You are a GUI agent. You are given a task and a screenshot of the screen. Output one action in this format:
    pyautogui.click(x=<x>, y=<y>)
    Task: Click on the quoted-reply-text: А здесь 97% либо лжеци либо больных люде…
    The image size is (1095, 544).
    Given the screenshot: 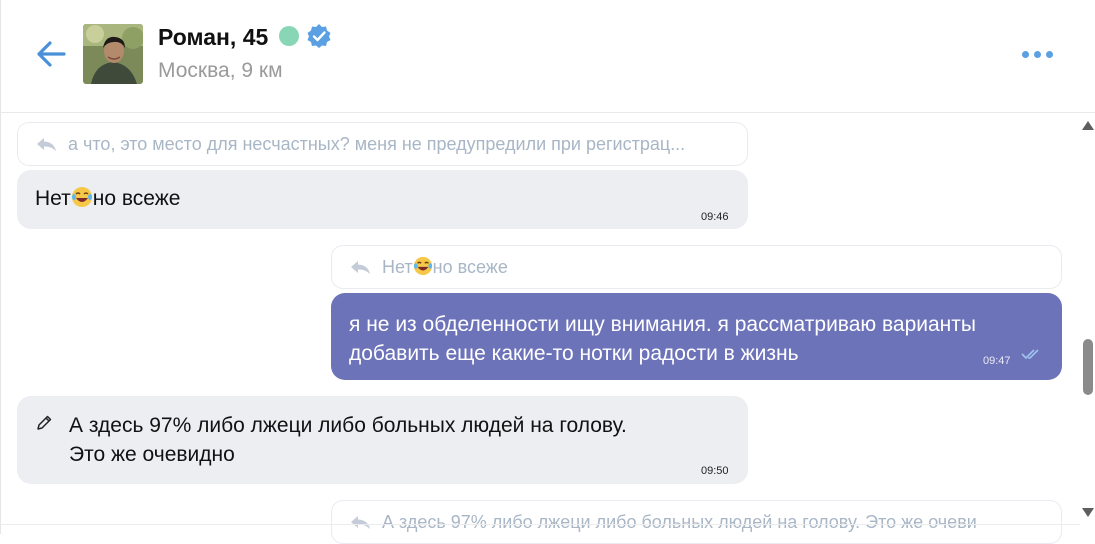 What is the action you would take?
    pyautogui.click(x=679, y=521)
    